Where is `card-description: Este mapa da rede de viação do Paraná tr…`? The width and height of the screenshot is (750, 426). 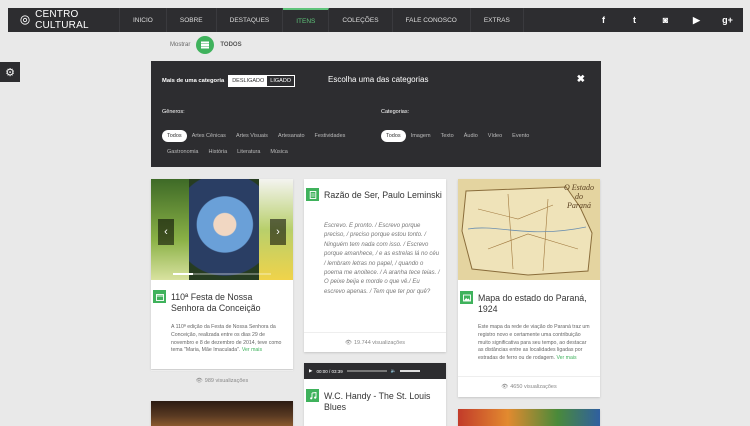 card-description: Este mapa da rede de viação do Paraná tr… is located at coordinates (535, 343).